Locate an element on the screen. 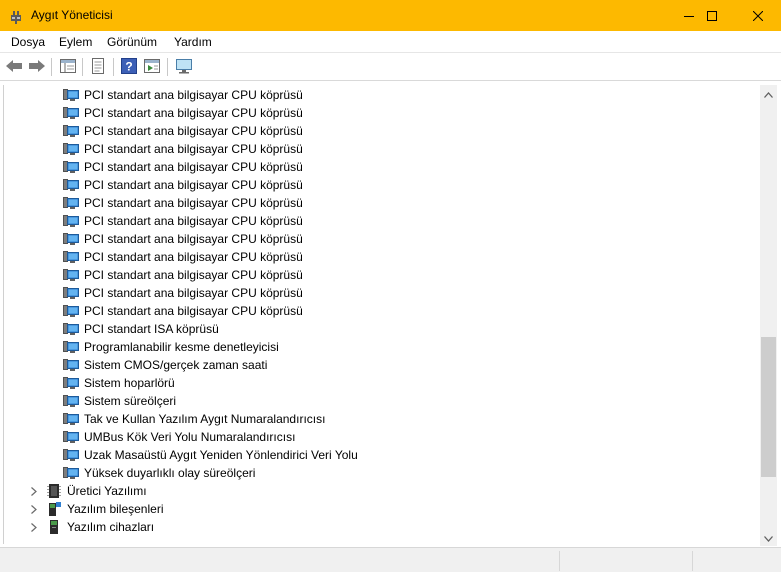  tree-item-category: Üretici Yazılımı is located at coordinates (96, 491).